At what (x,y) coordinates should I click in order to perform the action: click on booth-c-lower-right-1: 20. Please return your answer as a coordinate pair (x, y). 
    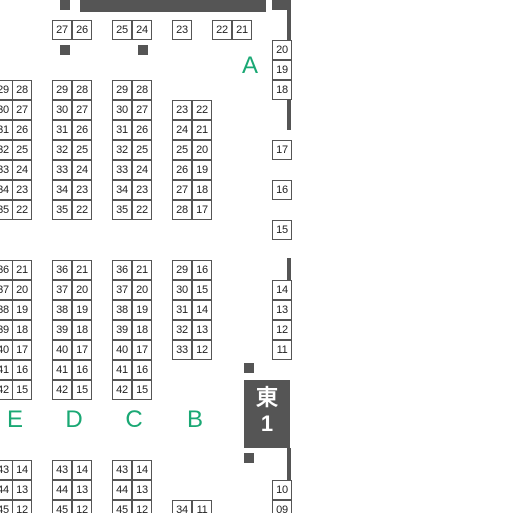
    Looking at the image, I should click on (142, 290).